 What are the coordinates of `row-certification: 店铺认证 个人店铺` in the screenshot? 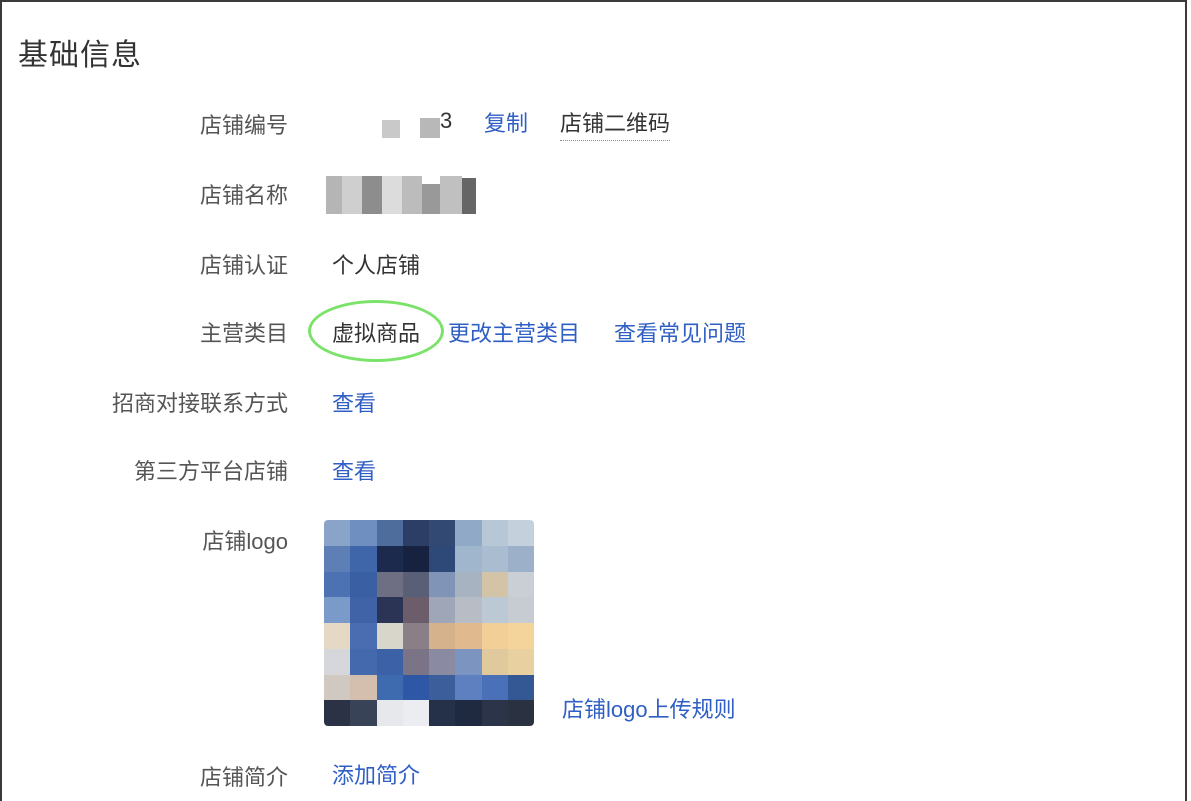 It's located at (590, 266).